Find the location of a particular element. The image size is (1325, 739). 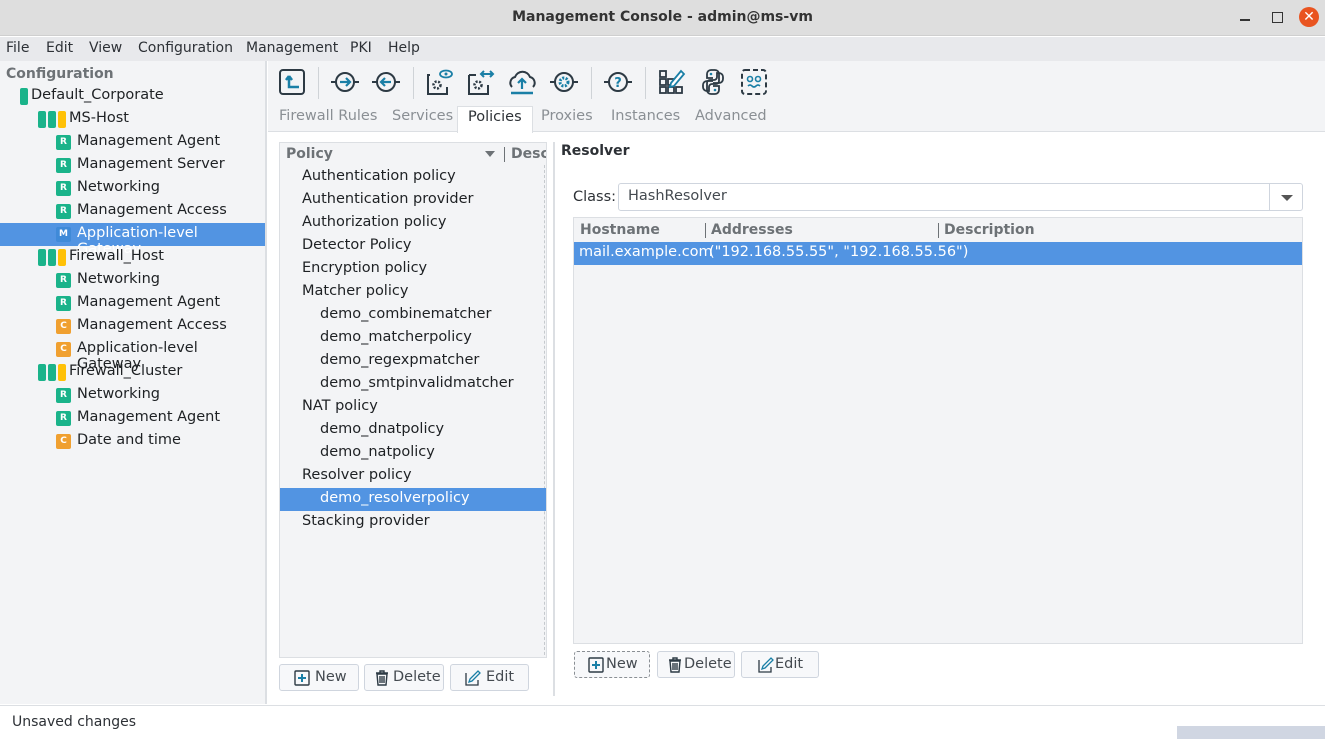

policy-list-item: Resolver policy is located at coordinates (413, 476).